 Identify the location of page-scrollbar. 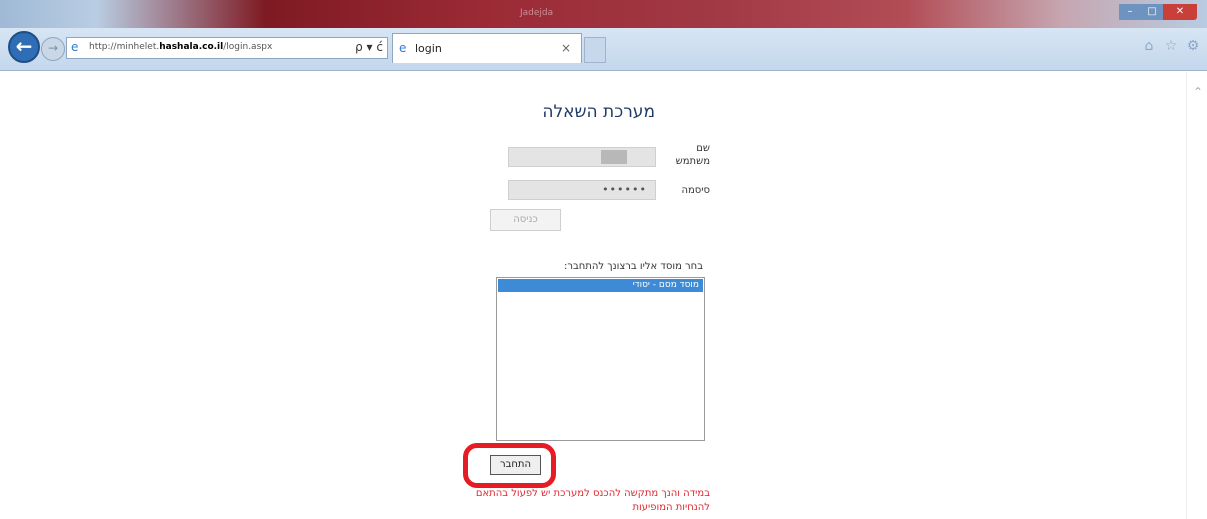
(1196, 295).